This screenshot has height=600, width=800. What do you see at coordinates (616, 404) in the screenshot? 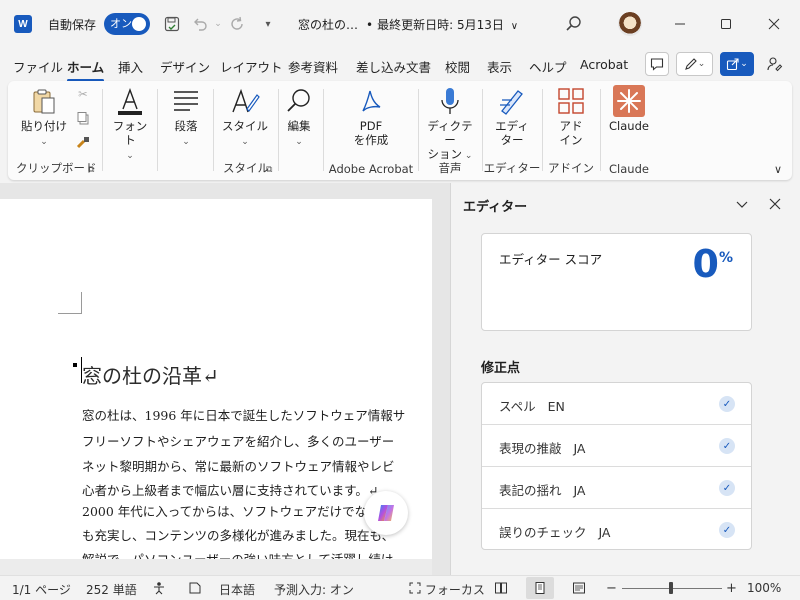
I see `correction-item-spelling: スペル EN ✓` at bounding box center [616, 404].